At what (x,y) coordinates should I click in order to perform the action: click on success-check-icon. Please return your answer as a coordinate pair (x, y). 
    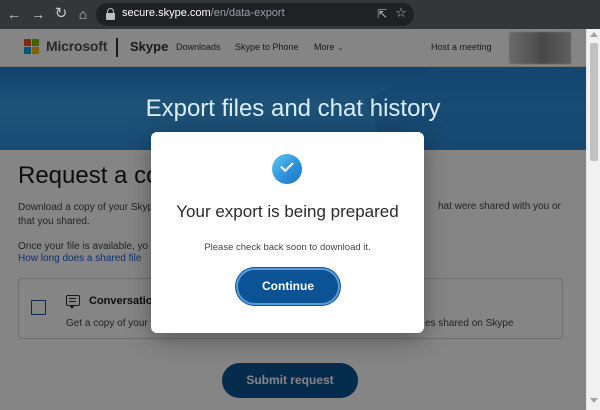
    Looking at the image, I should click on (287, 169).